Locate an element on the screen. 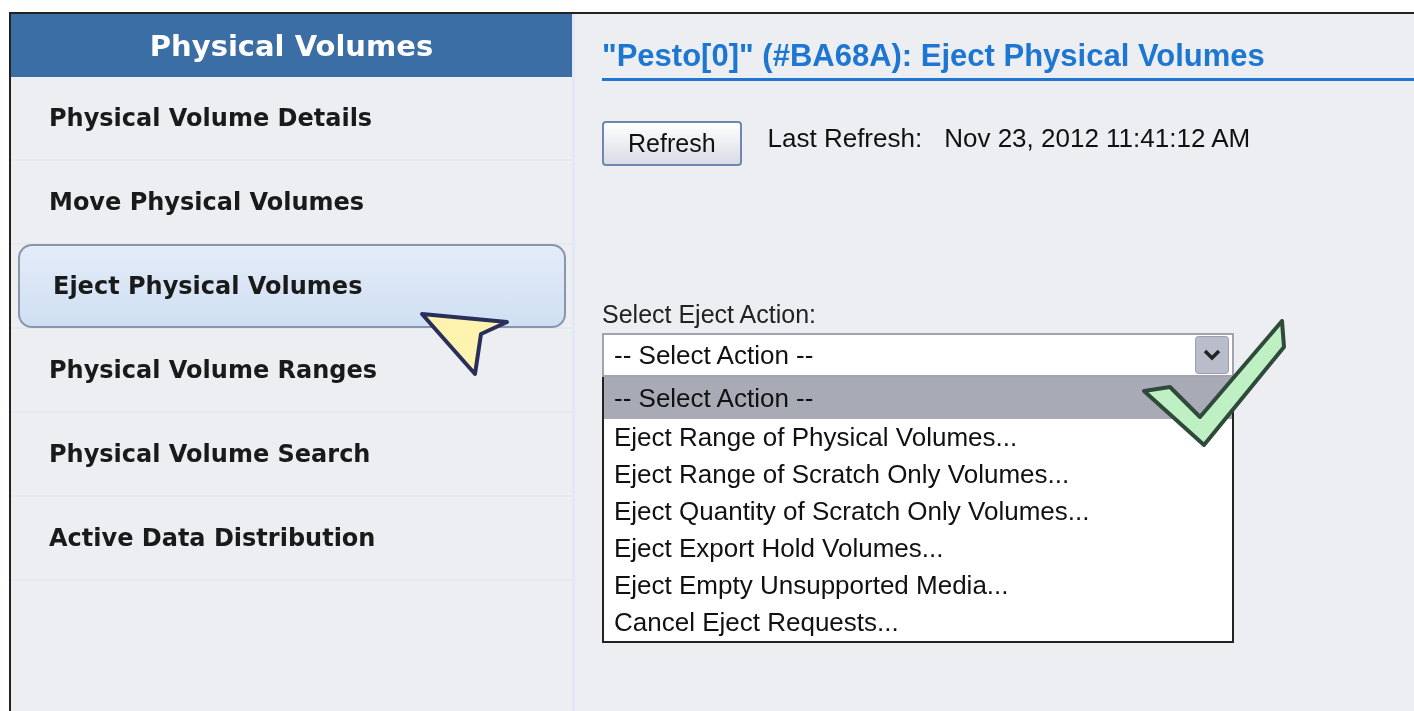  action-dropdown: -- Select Action -- is located at coordinates (918, 355).